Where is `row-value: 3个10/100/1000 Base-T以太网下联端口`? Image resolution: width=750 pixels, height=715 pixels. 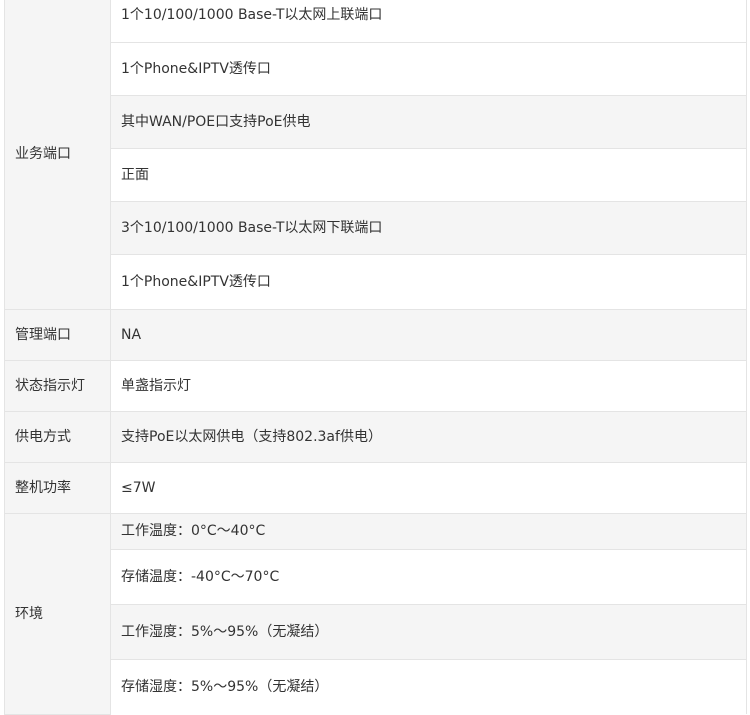 row-value: 3个10/100/1000 Base-T以太网下联端口 is located at coordinates (428, 227).